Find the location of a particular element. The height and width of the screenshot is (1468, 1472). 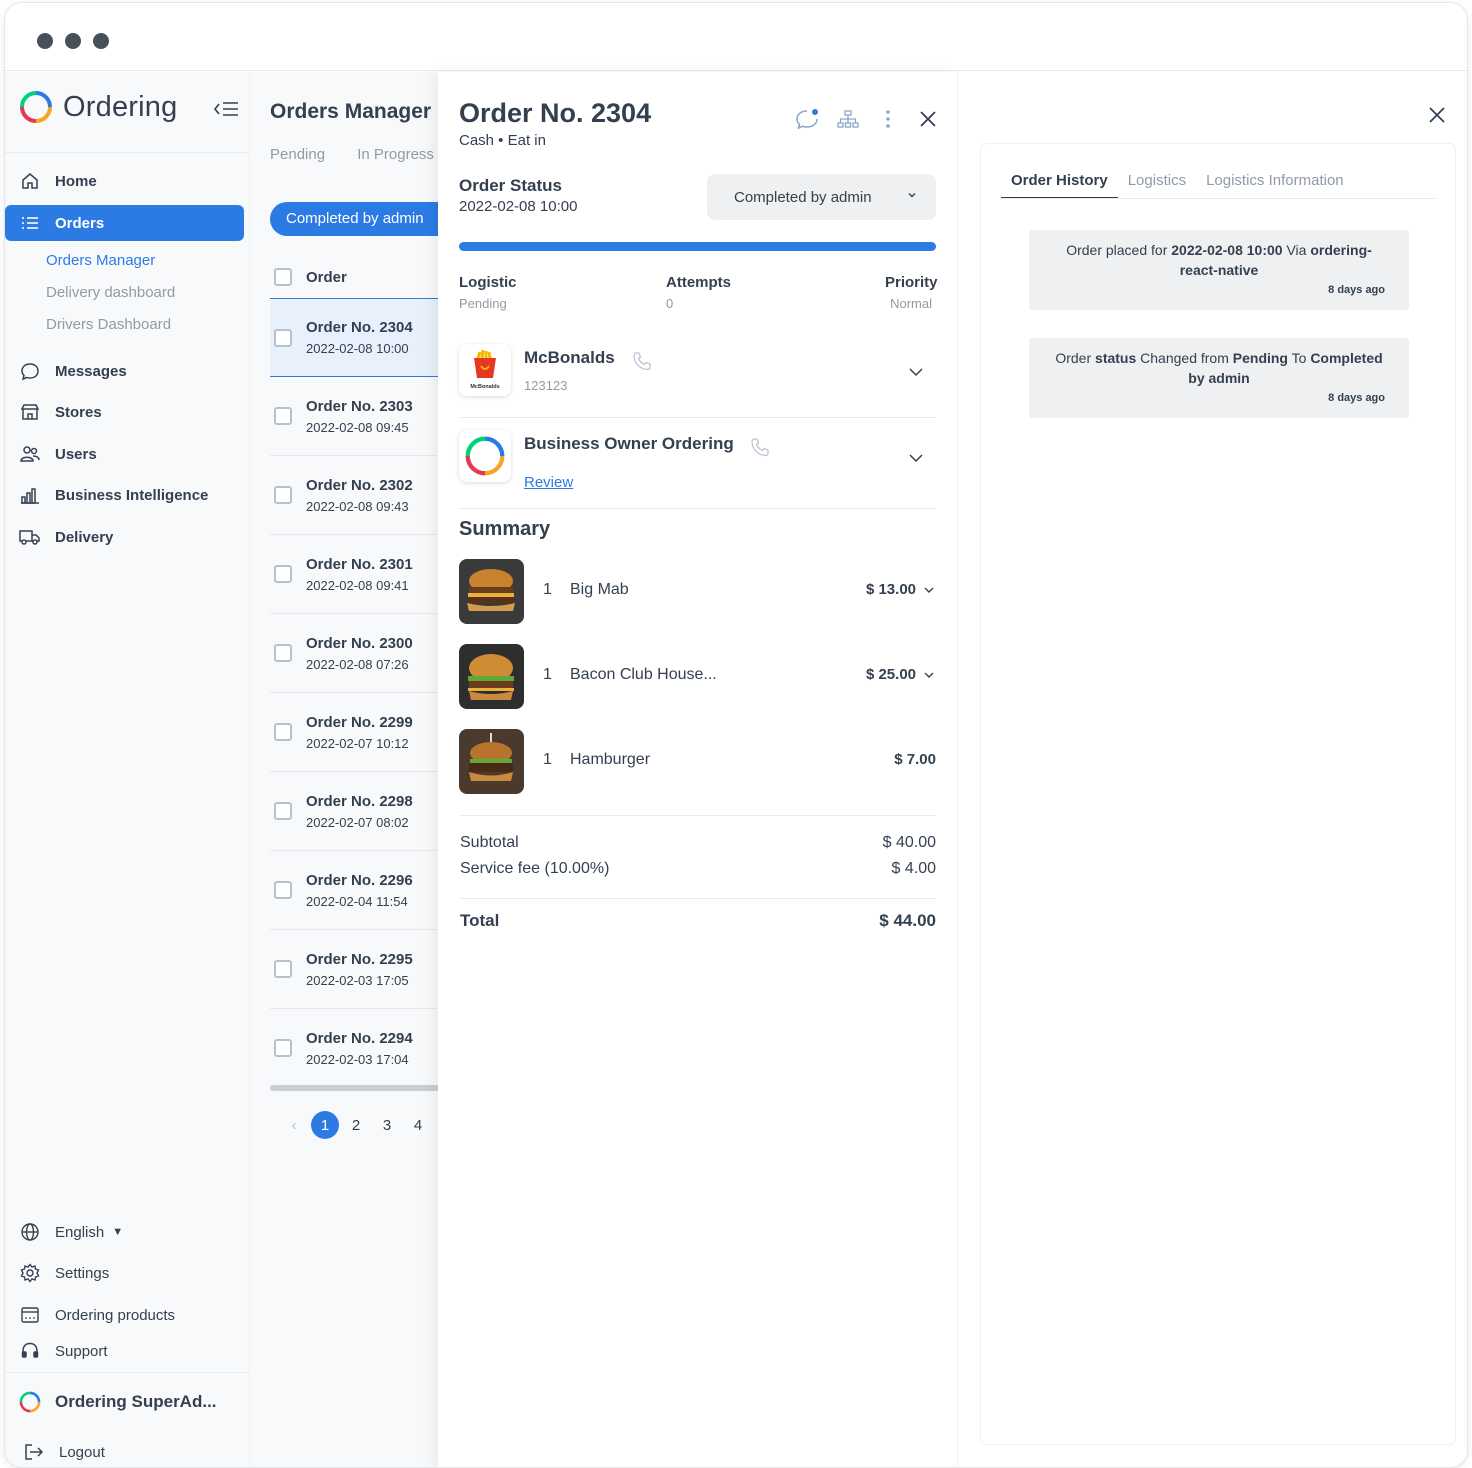

sidebar-item-label: Settings is located at coordinates (82, 1273).